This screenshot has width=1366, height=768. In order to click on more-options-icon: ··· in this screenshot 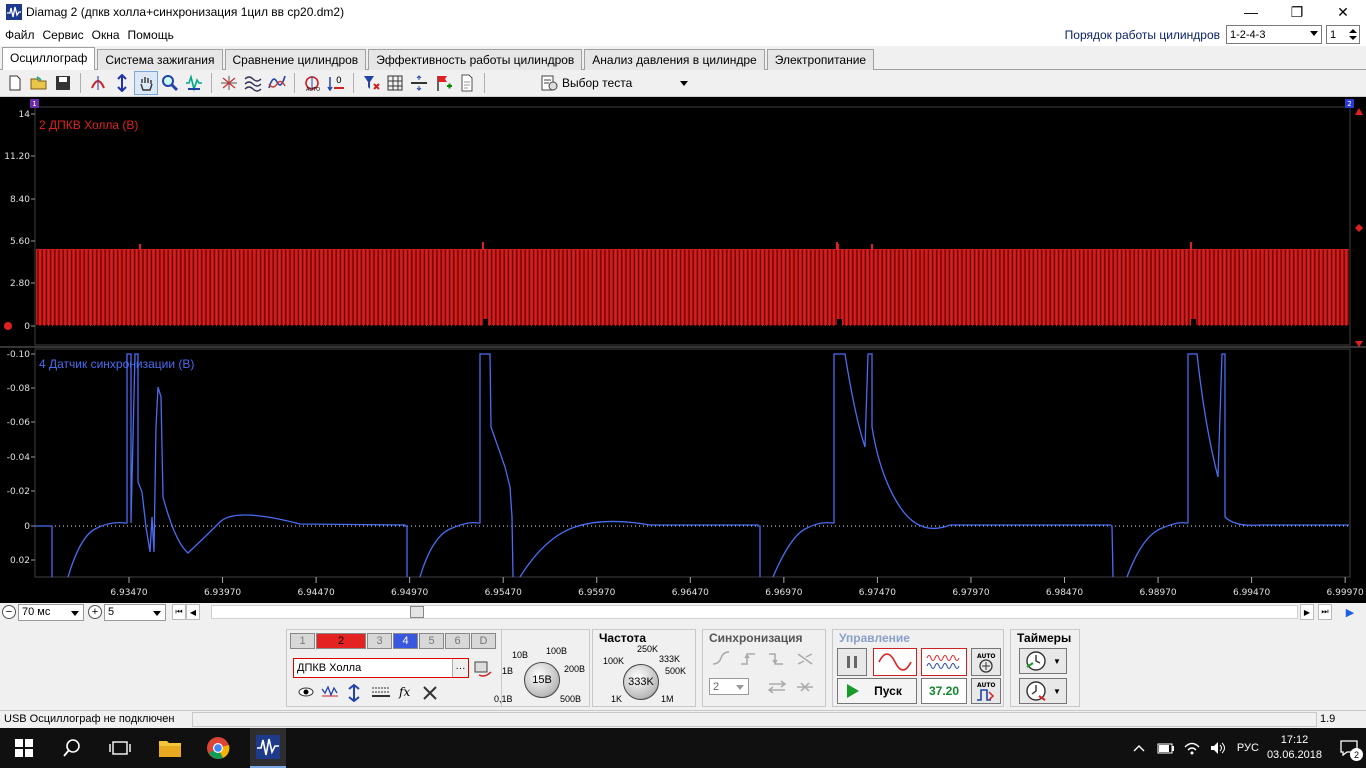, I will do `click(460, 668)`.